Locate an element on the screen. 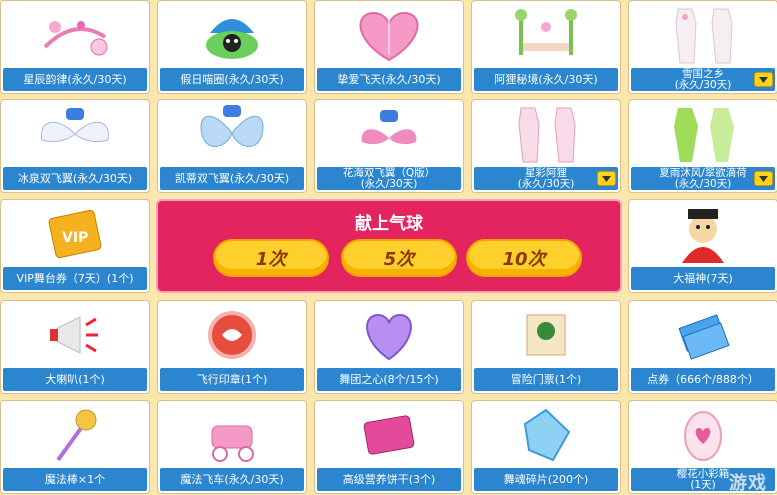  cat-umbrella-ring-icon is located at coordinates (232, 34).